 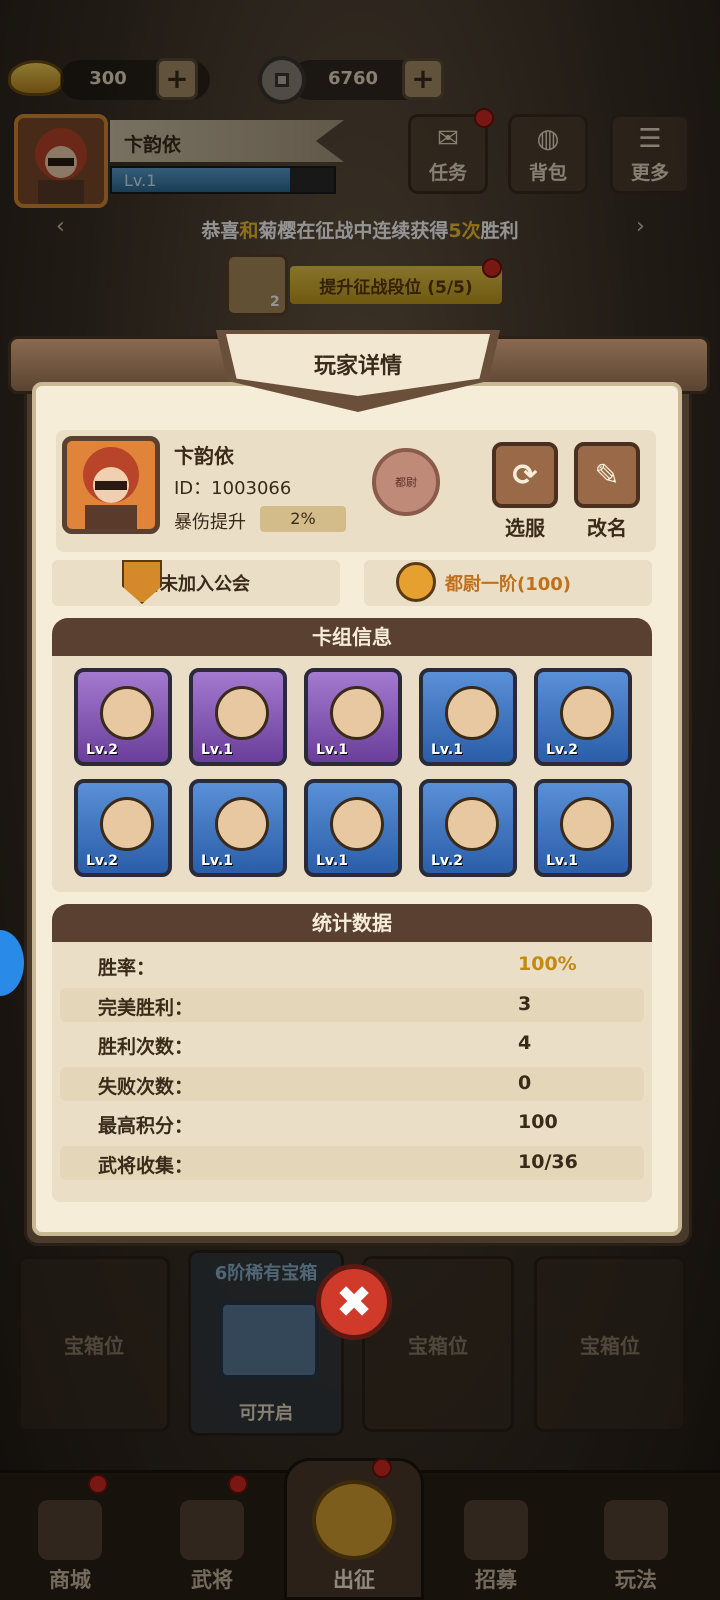 What do you see at coordinates (525, 528) in the screenshot?
I see `select-server-label: 选服` at bounding box center [525, 528].